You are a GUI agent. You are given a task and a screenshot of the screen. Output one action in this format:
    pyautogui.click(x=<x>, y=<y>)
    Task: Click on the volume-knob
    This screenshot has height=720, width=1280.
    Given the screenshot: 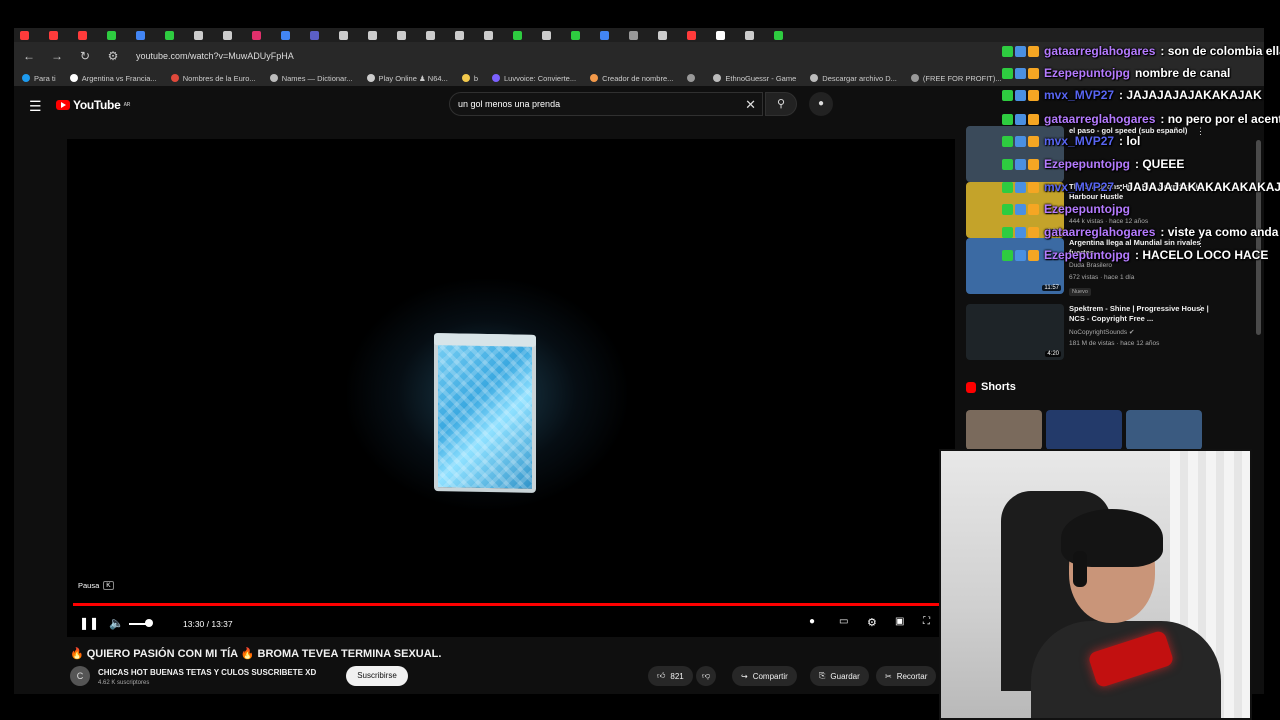 What is the action you would take?
    pyautogui.click(x=149, y=623)
    